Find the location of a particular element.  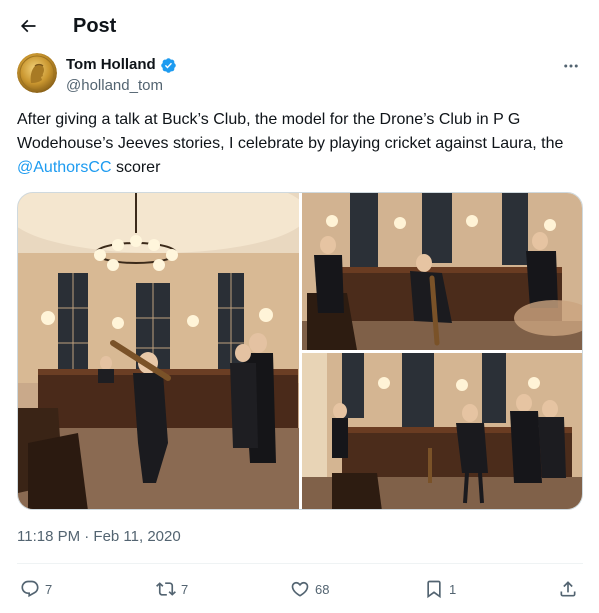

like-button: 68 is located at coordinates (309, 589).